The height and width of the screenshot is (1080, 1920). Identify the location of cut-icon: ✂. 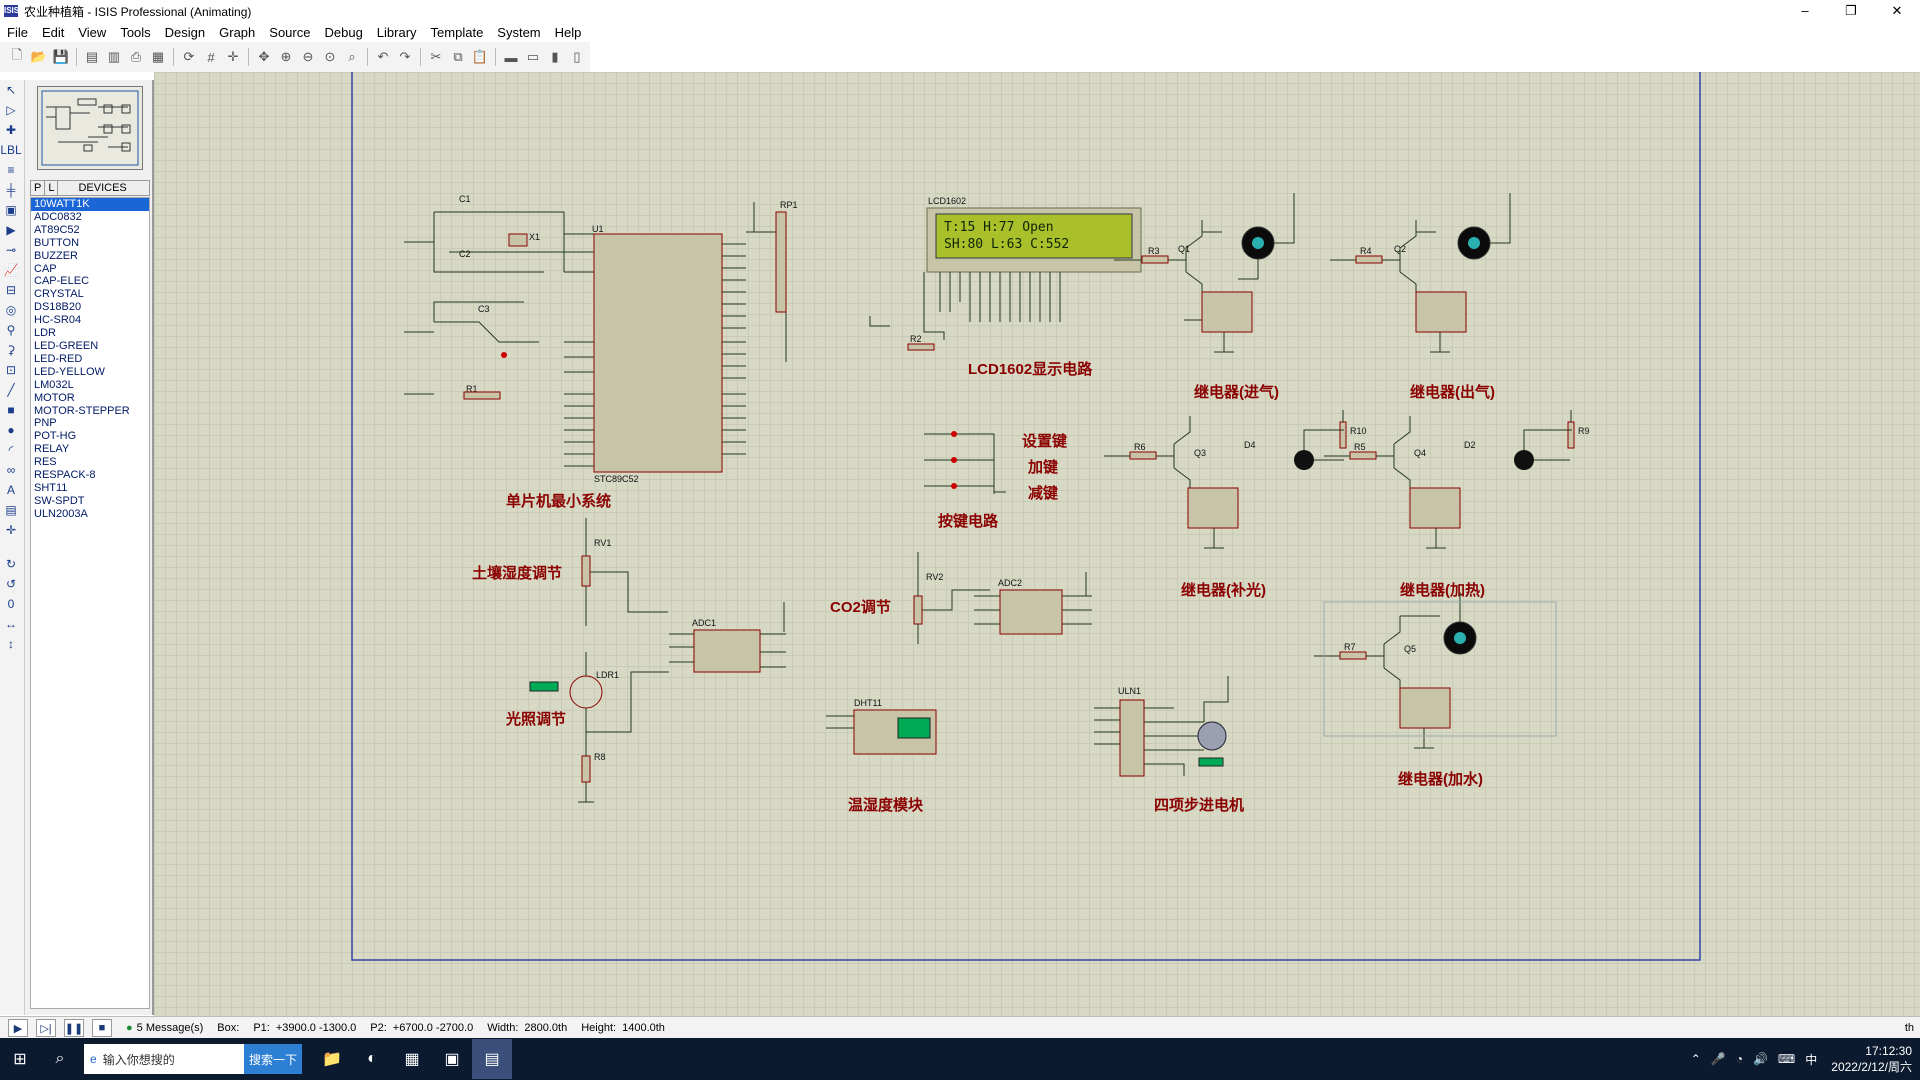
(436, 57).